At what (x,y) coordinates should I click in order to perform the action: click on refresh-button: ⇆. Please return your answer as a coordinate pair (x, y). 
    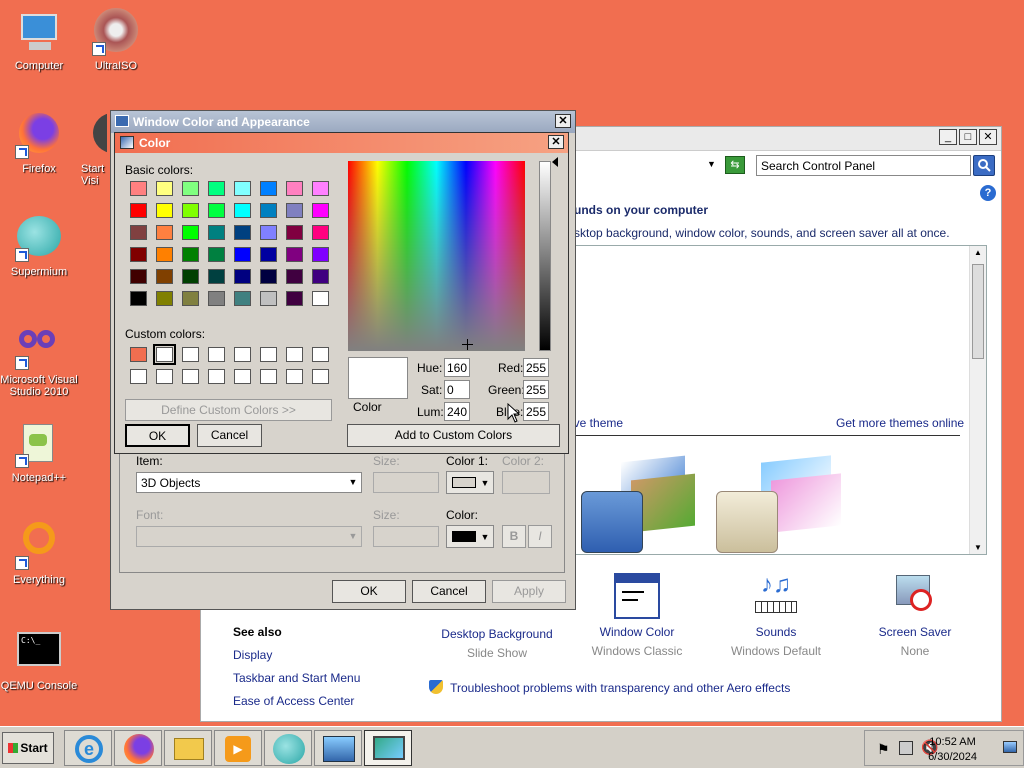
    Looking at the image, I should click on (735, 165).